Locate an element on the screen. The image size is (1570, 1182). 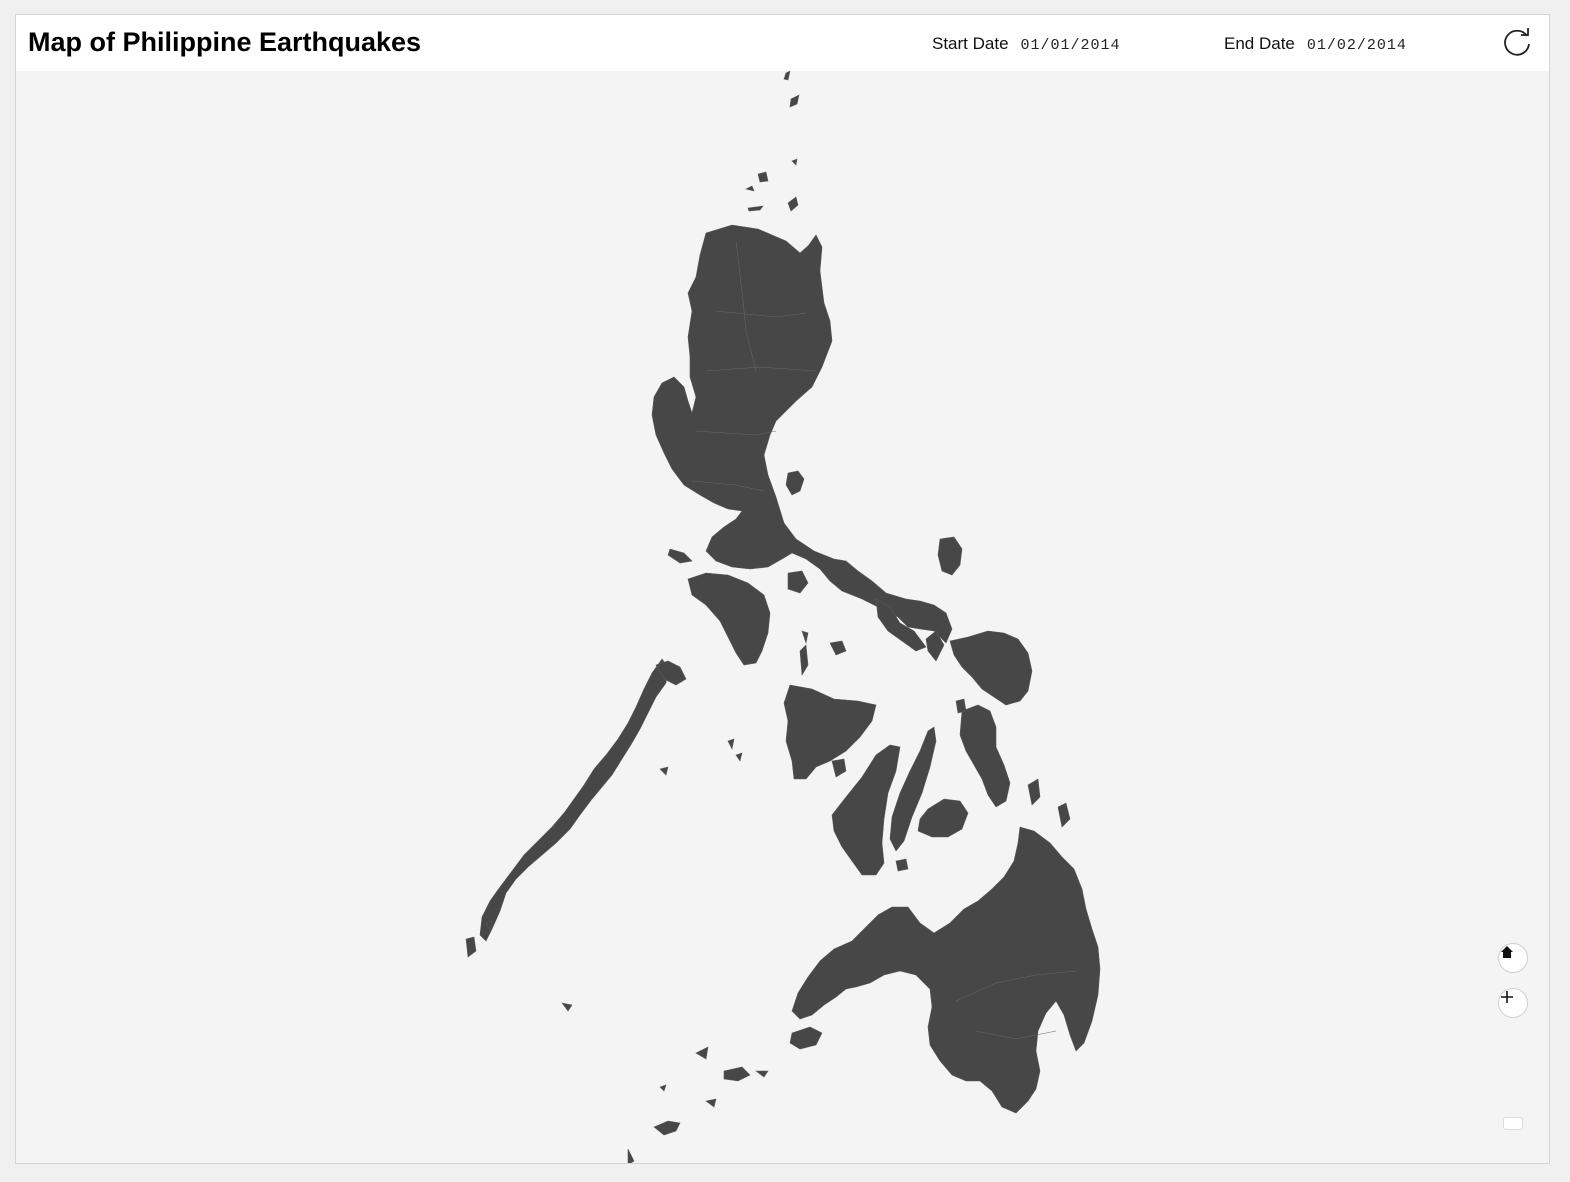
refresh-button is located at coordinates (1517, 43).